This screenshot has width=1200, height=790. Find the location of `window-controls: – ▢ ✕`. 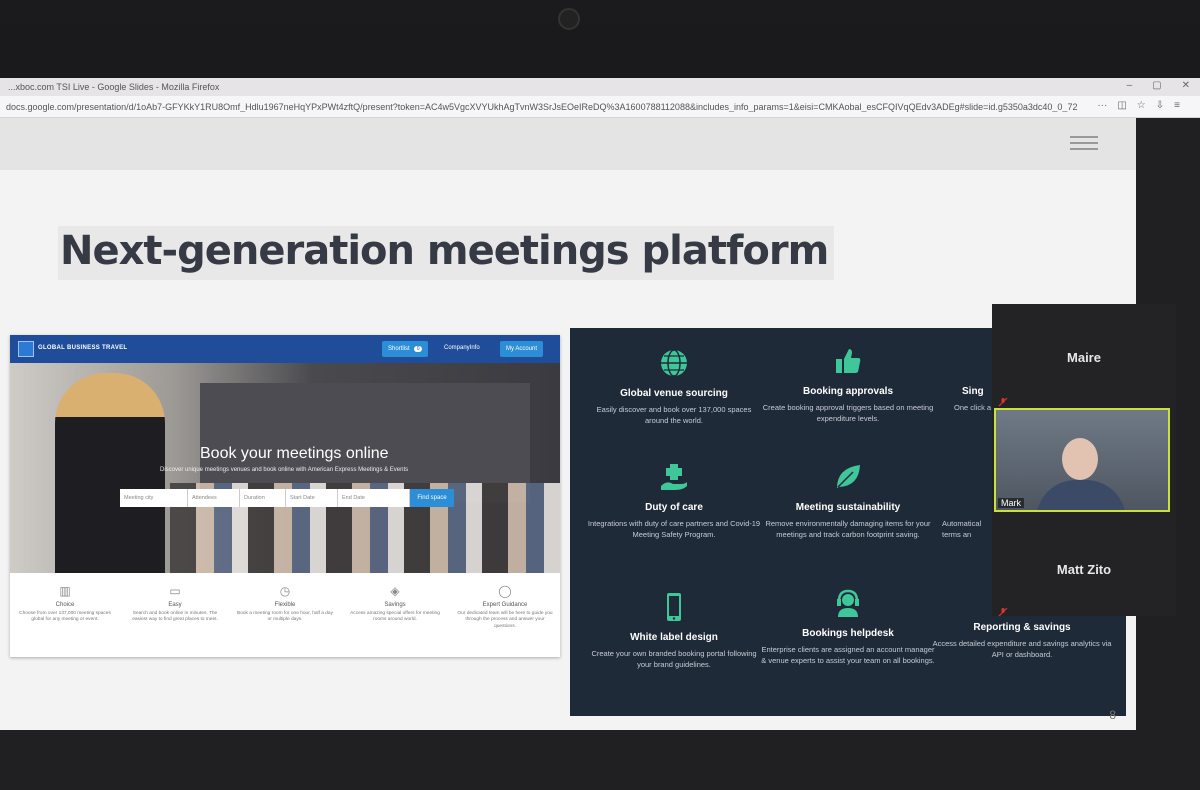

window-controls: – ▢ ✕ is located at coordinates (1158, 85).